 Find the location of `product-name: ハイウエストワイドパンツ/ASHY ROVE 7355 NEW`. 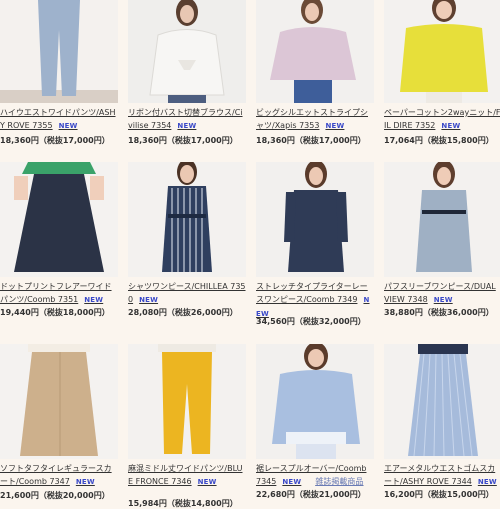

product-name: ハイウエストワイドパンツ/ASHY ROVE 7355 NEW is located at coordinates (59, 119).